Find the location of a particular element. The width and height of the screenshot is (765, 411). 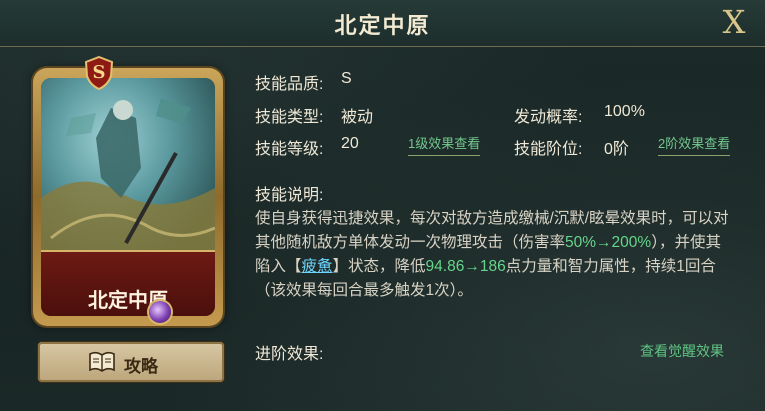

tier2-effect-link: 2阶效果查看 is located at coordinates (694, 144).